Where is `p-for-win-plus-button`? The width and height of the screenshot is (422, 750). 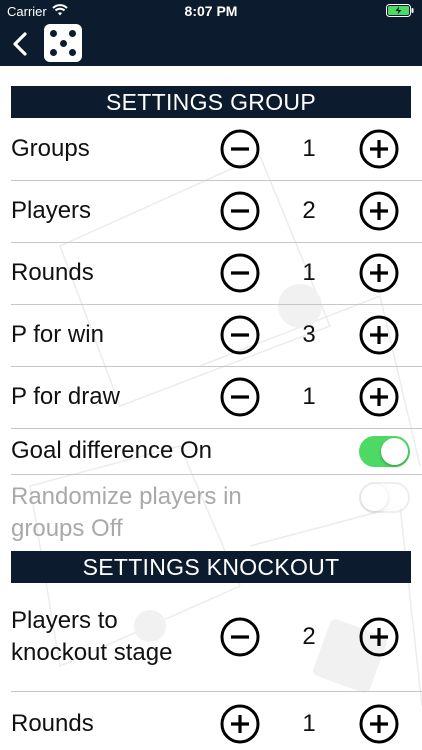 p-for-win-plus-button is located at coordinates (379, 335).